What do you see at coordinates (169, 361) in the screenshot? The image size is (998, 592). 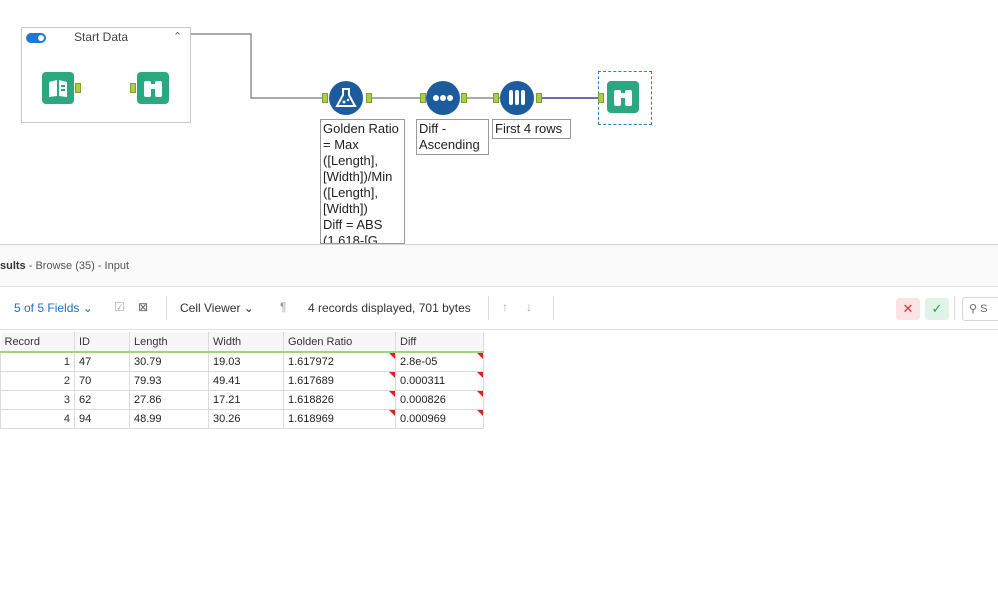 I see `cell-length: 30.79` at bounding box center [169, 361].